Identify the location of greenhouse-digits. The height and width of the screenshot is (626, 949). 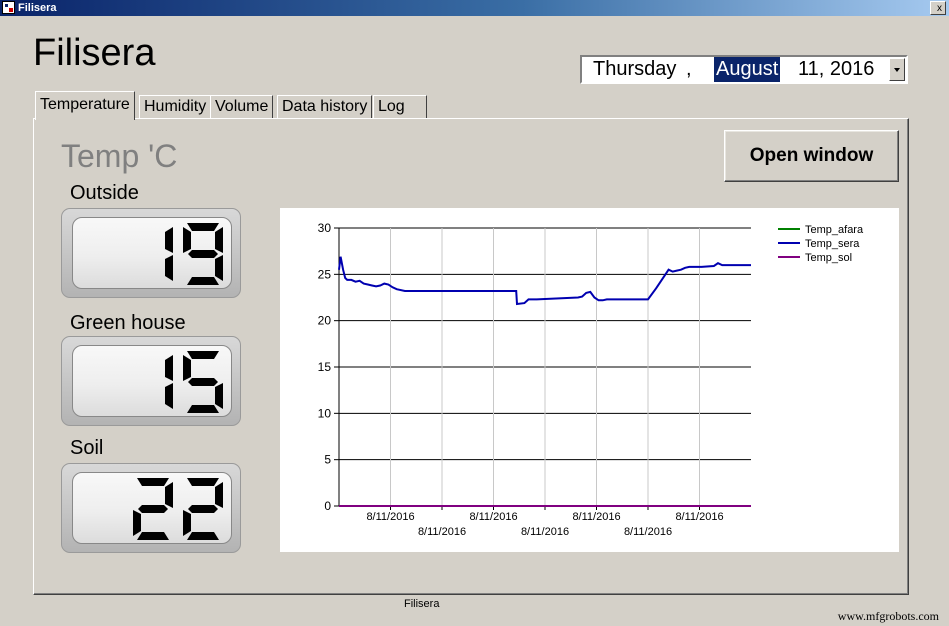
(194, 382).